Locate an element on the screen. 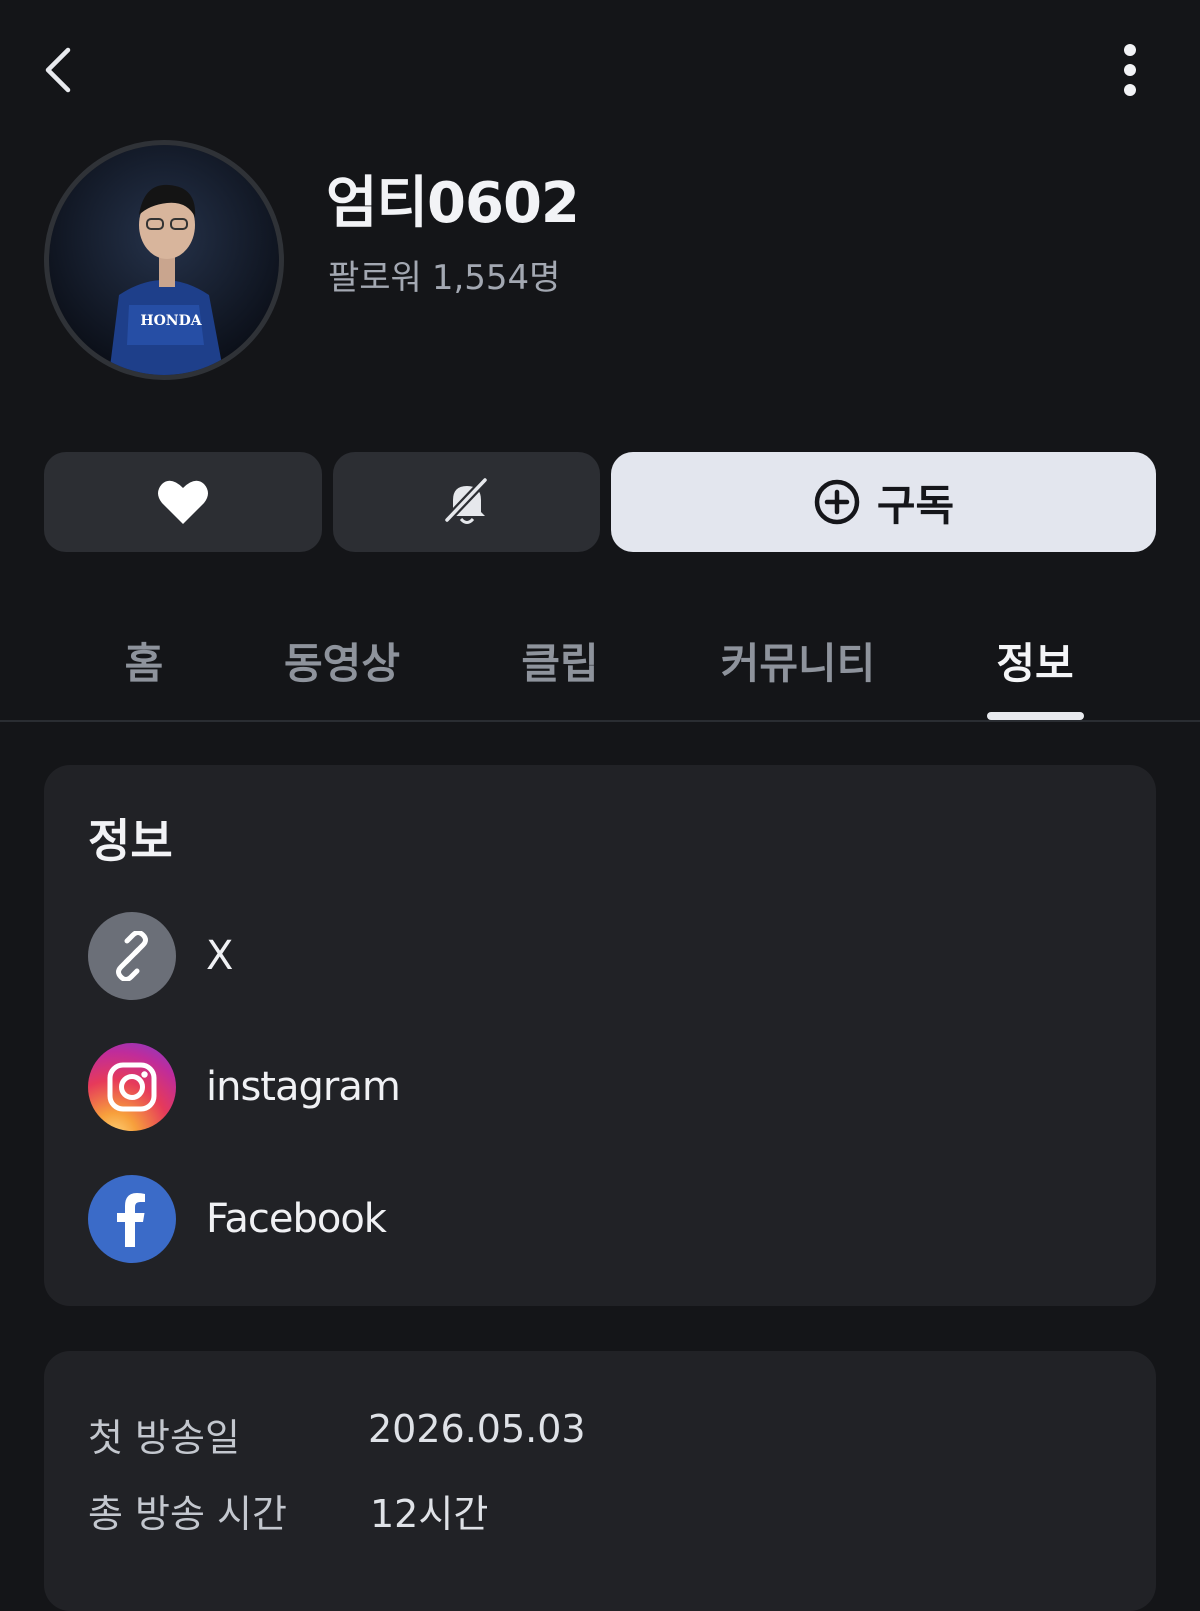 The height and width of the screenshot is (1611, 1200). heart-icon is located at coordinates (183, 502).